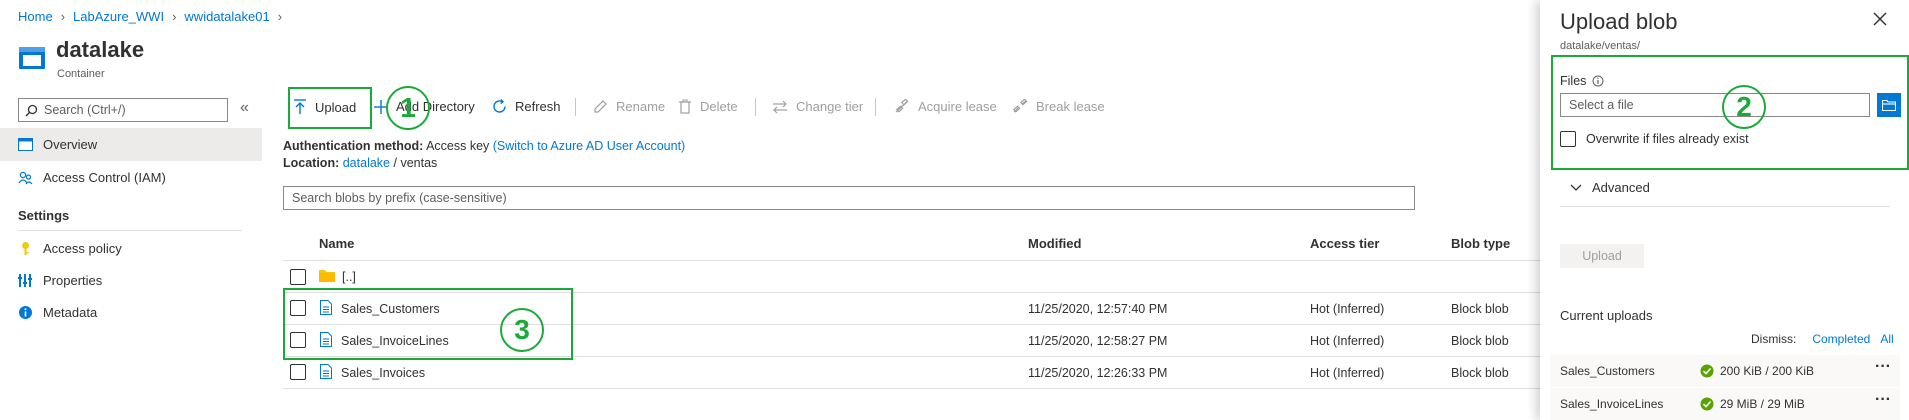  What do you see at coordinates (336, 243) in the screenshot?
I see `column-header-name: Name` at bounding box center [336, 243].